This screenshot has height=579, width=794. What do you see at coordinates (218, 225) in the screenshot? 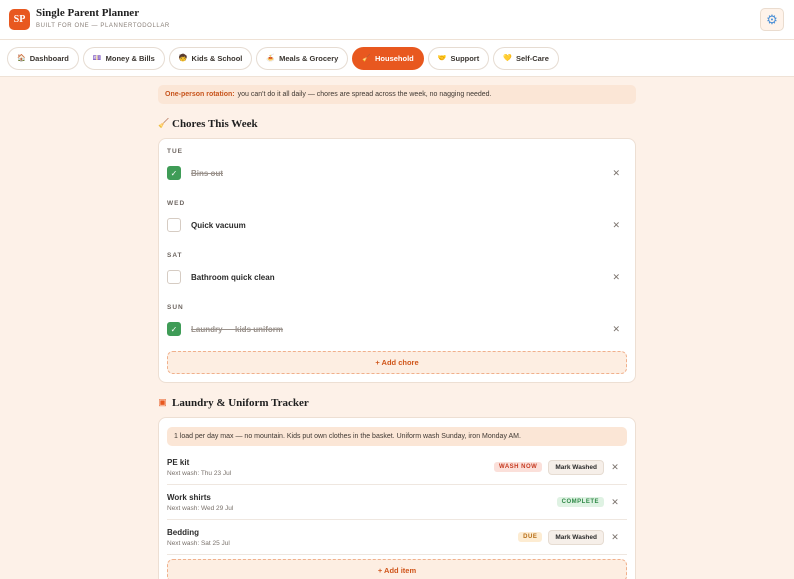
I see `chore-name: Quick vacuum` at bounding box center [218, 225].